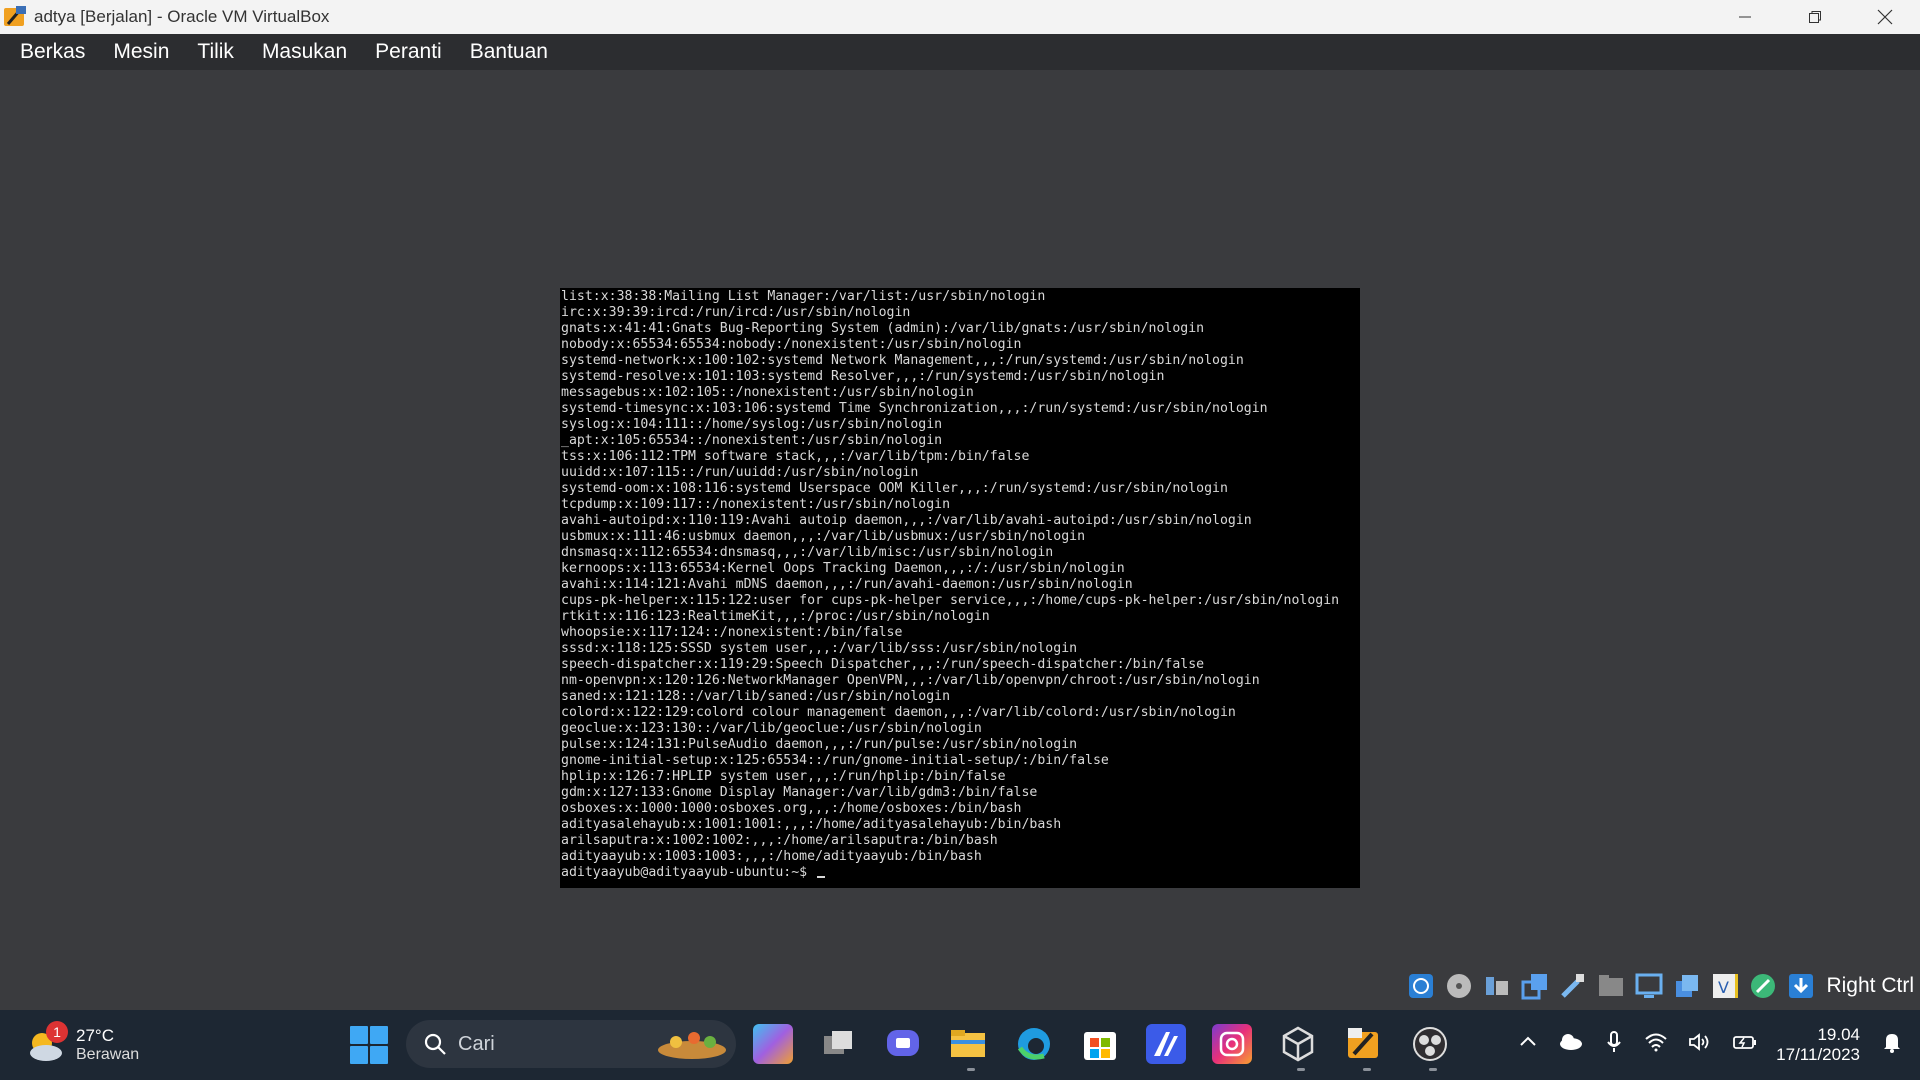 This screenshot has width=1920, height=1080. I want to click on task-view-icon, so click(838, 1044).